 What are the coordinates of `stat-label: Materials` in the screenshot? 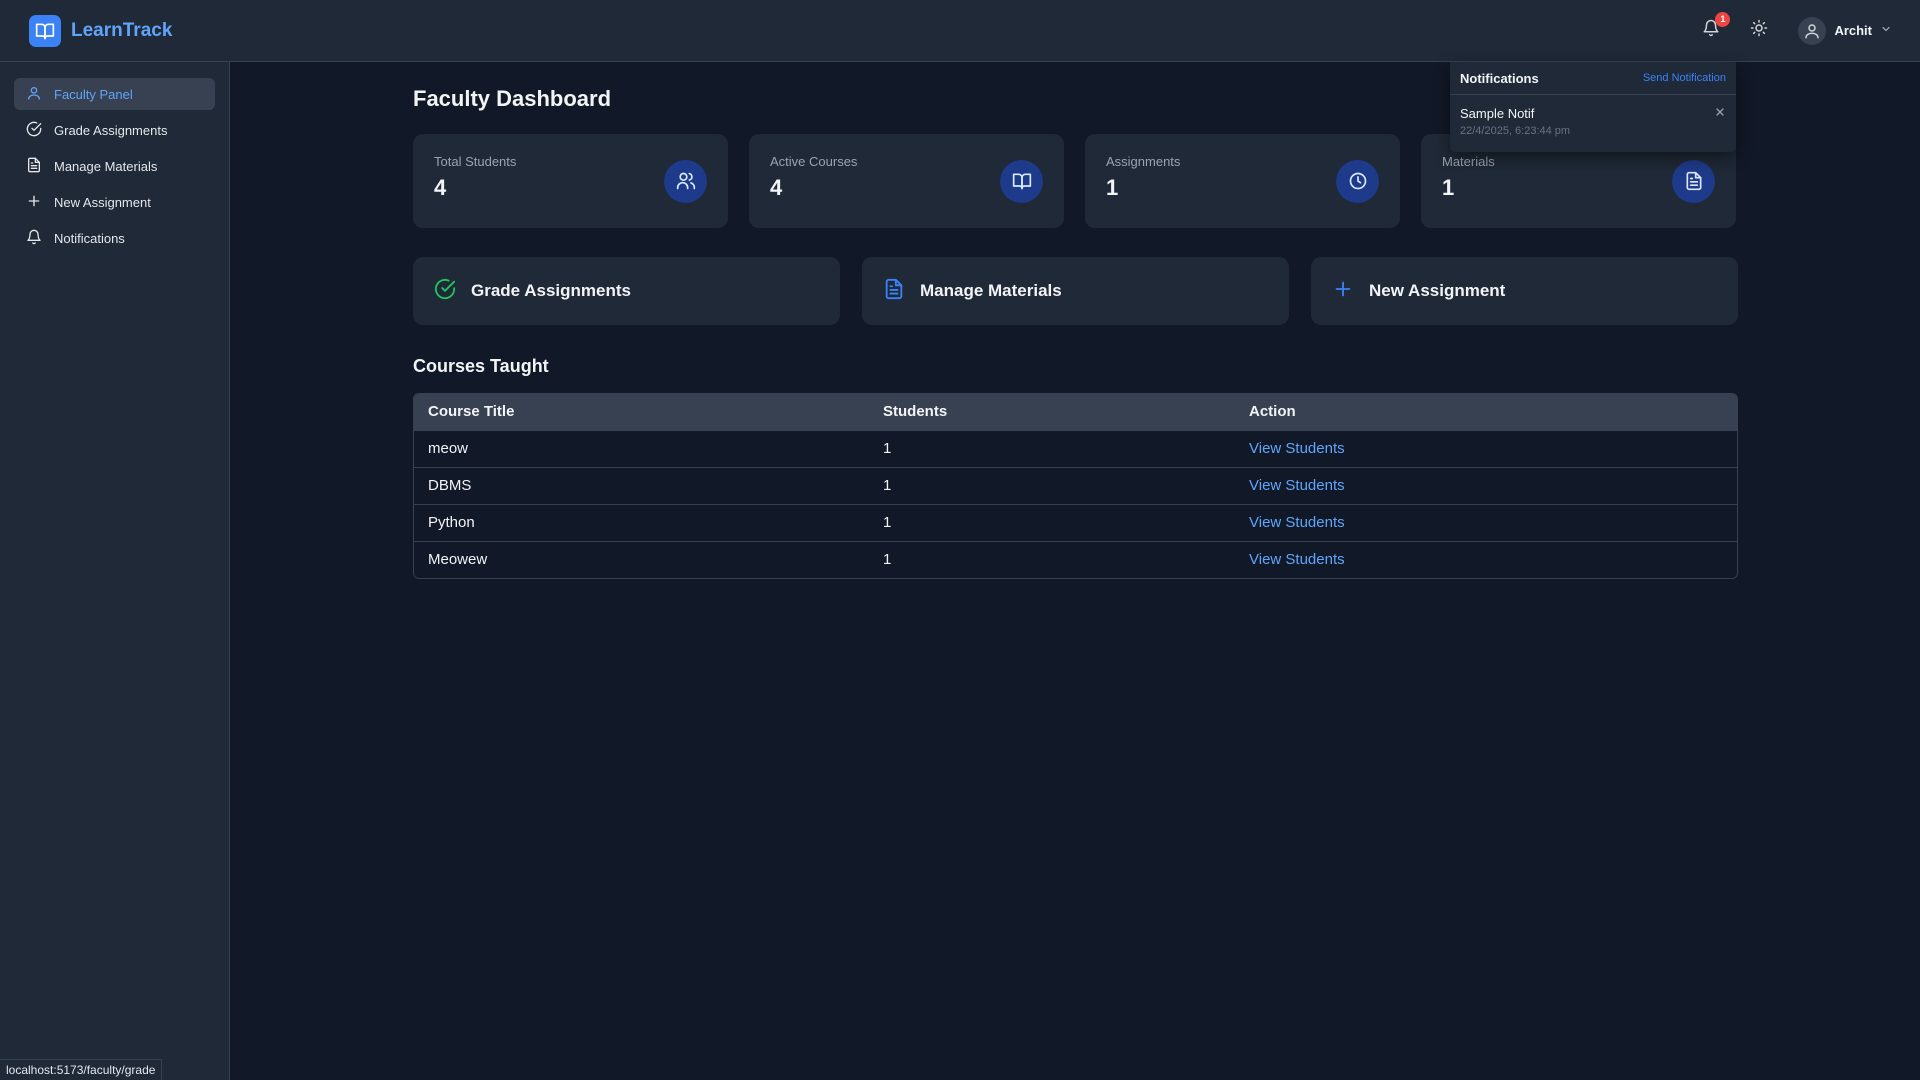 It's located at (1468, 161).